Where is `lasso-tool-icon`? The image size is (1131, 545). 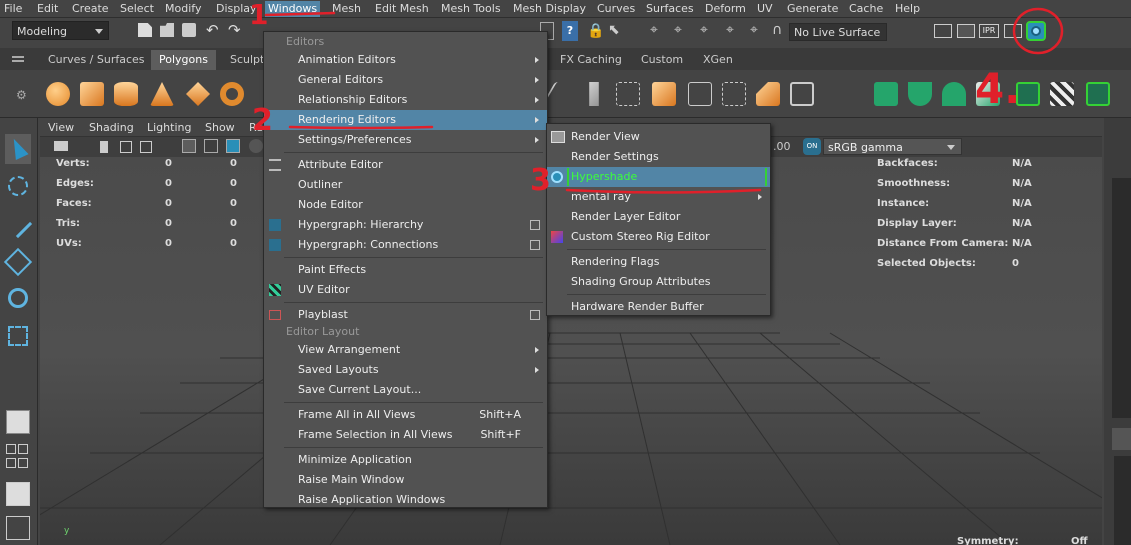
lasso-tool-icon is located at coordinates (18, 186).